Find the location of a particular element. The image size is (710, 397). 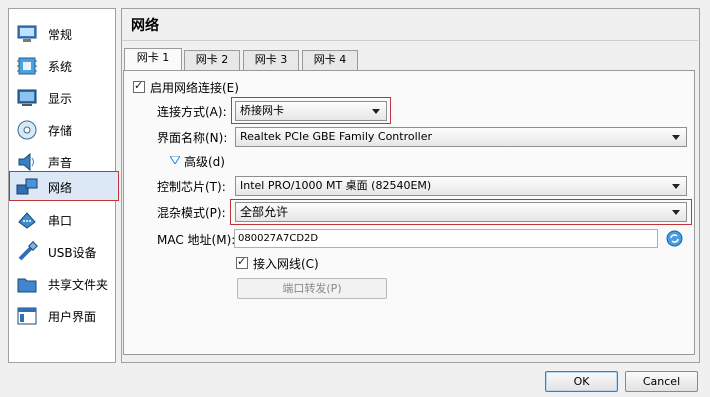

sidebar-item-shared-folders: 共享文件夹 is located at coordinates (62, 284).